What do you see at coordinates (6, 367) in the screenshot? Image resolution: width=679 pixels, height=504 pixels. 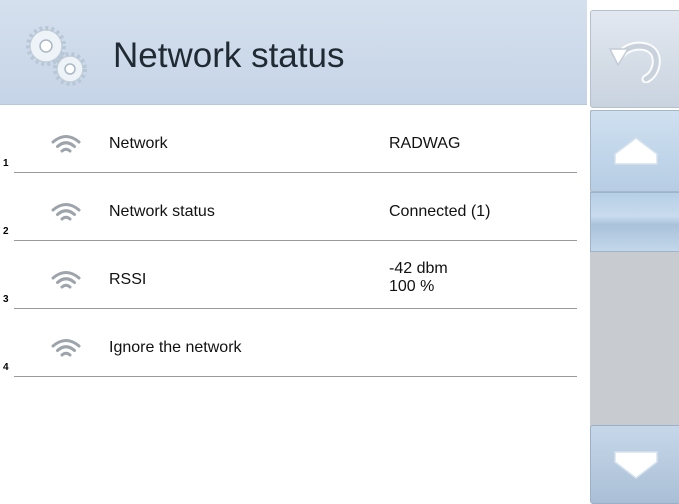 I see `row-number: 4` at bounding box center [6, 367].